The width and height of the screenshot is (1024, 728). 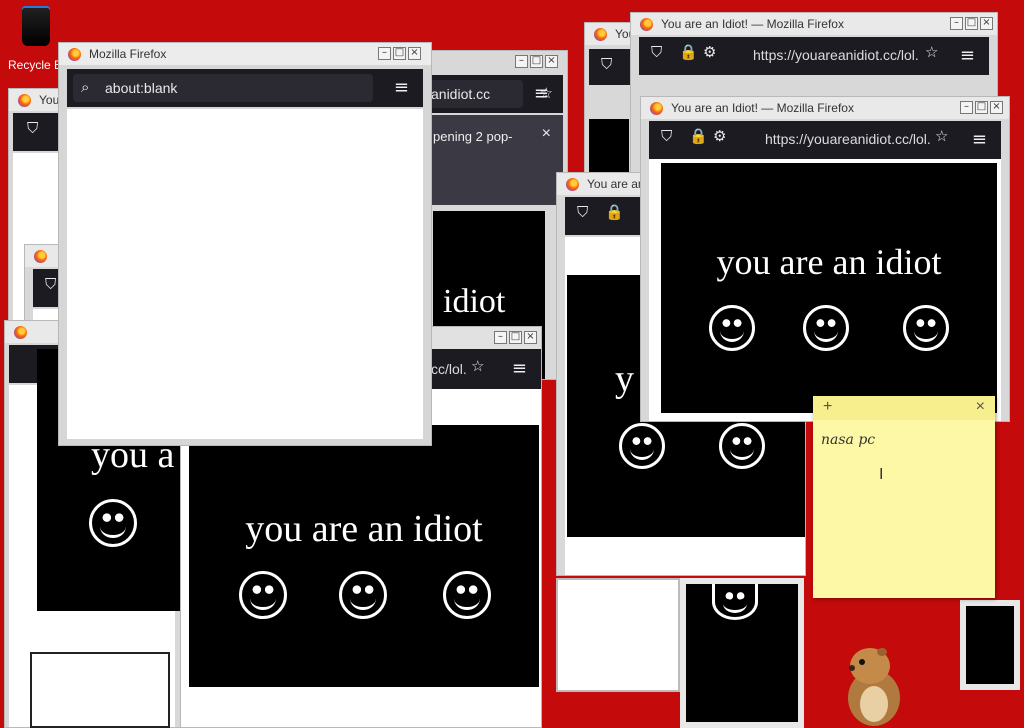 I want to click on sticky-note-header: + ×, so click(x=904, y=408).